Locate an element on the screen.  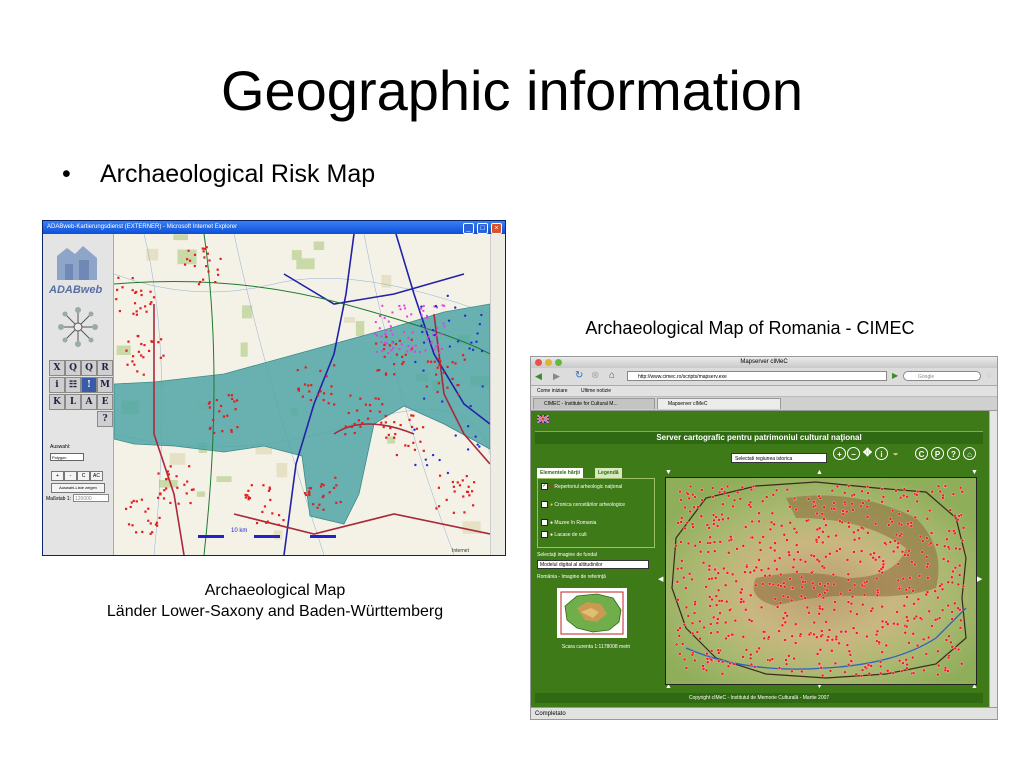
print-icon: P is located at coordinates (937, 453).